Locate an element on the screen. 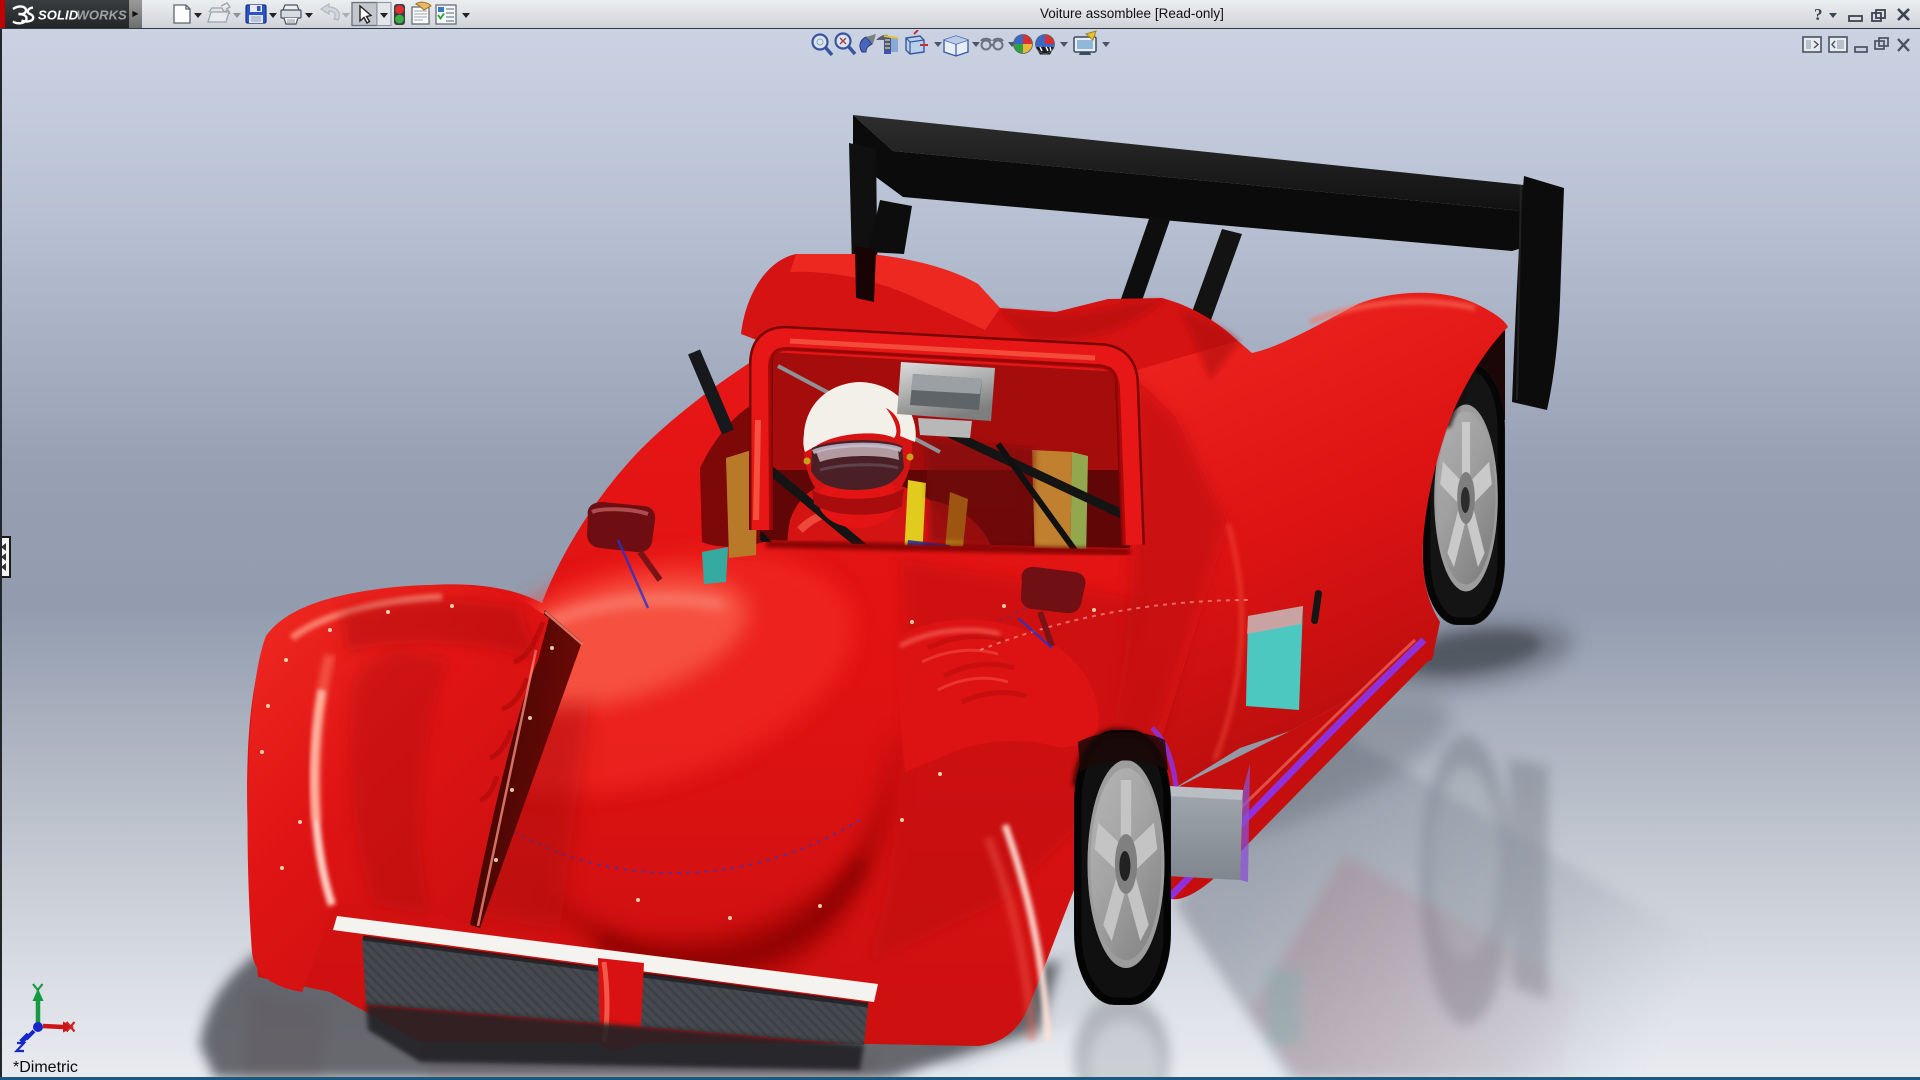 This screenshot has width=1920, height=1080. svg-text: WORKS is located at coordinates (102, 15).